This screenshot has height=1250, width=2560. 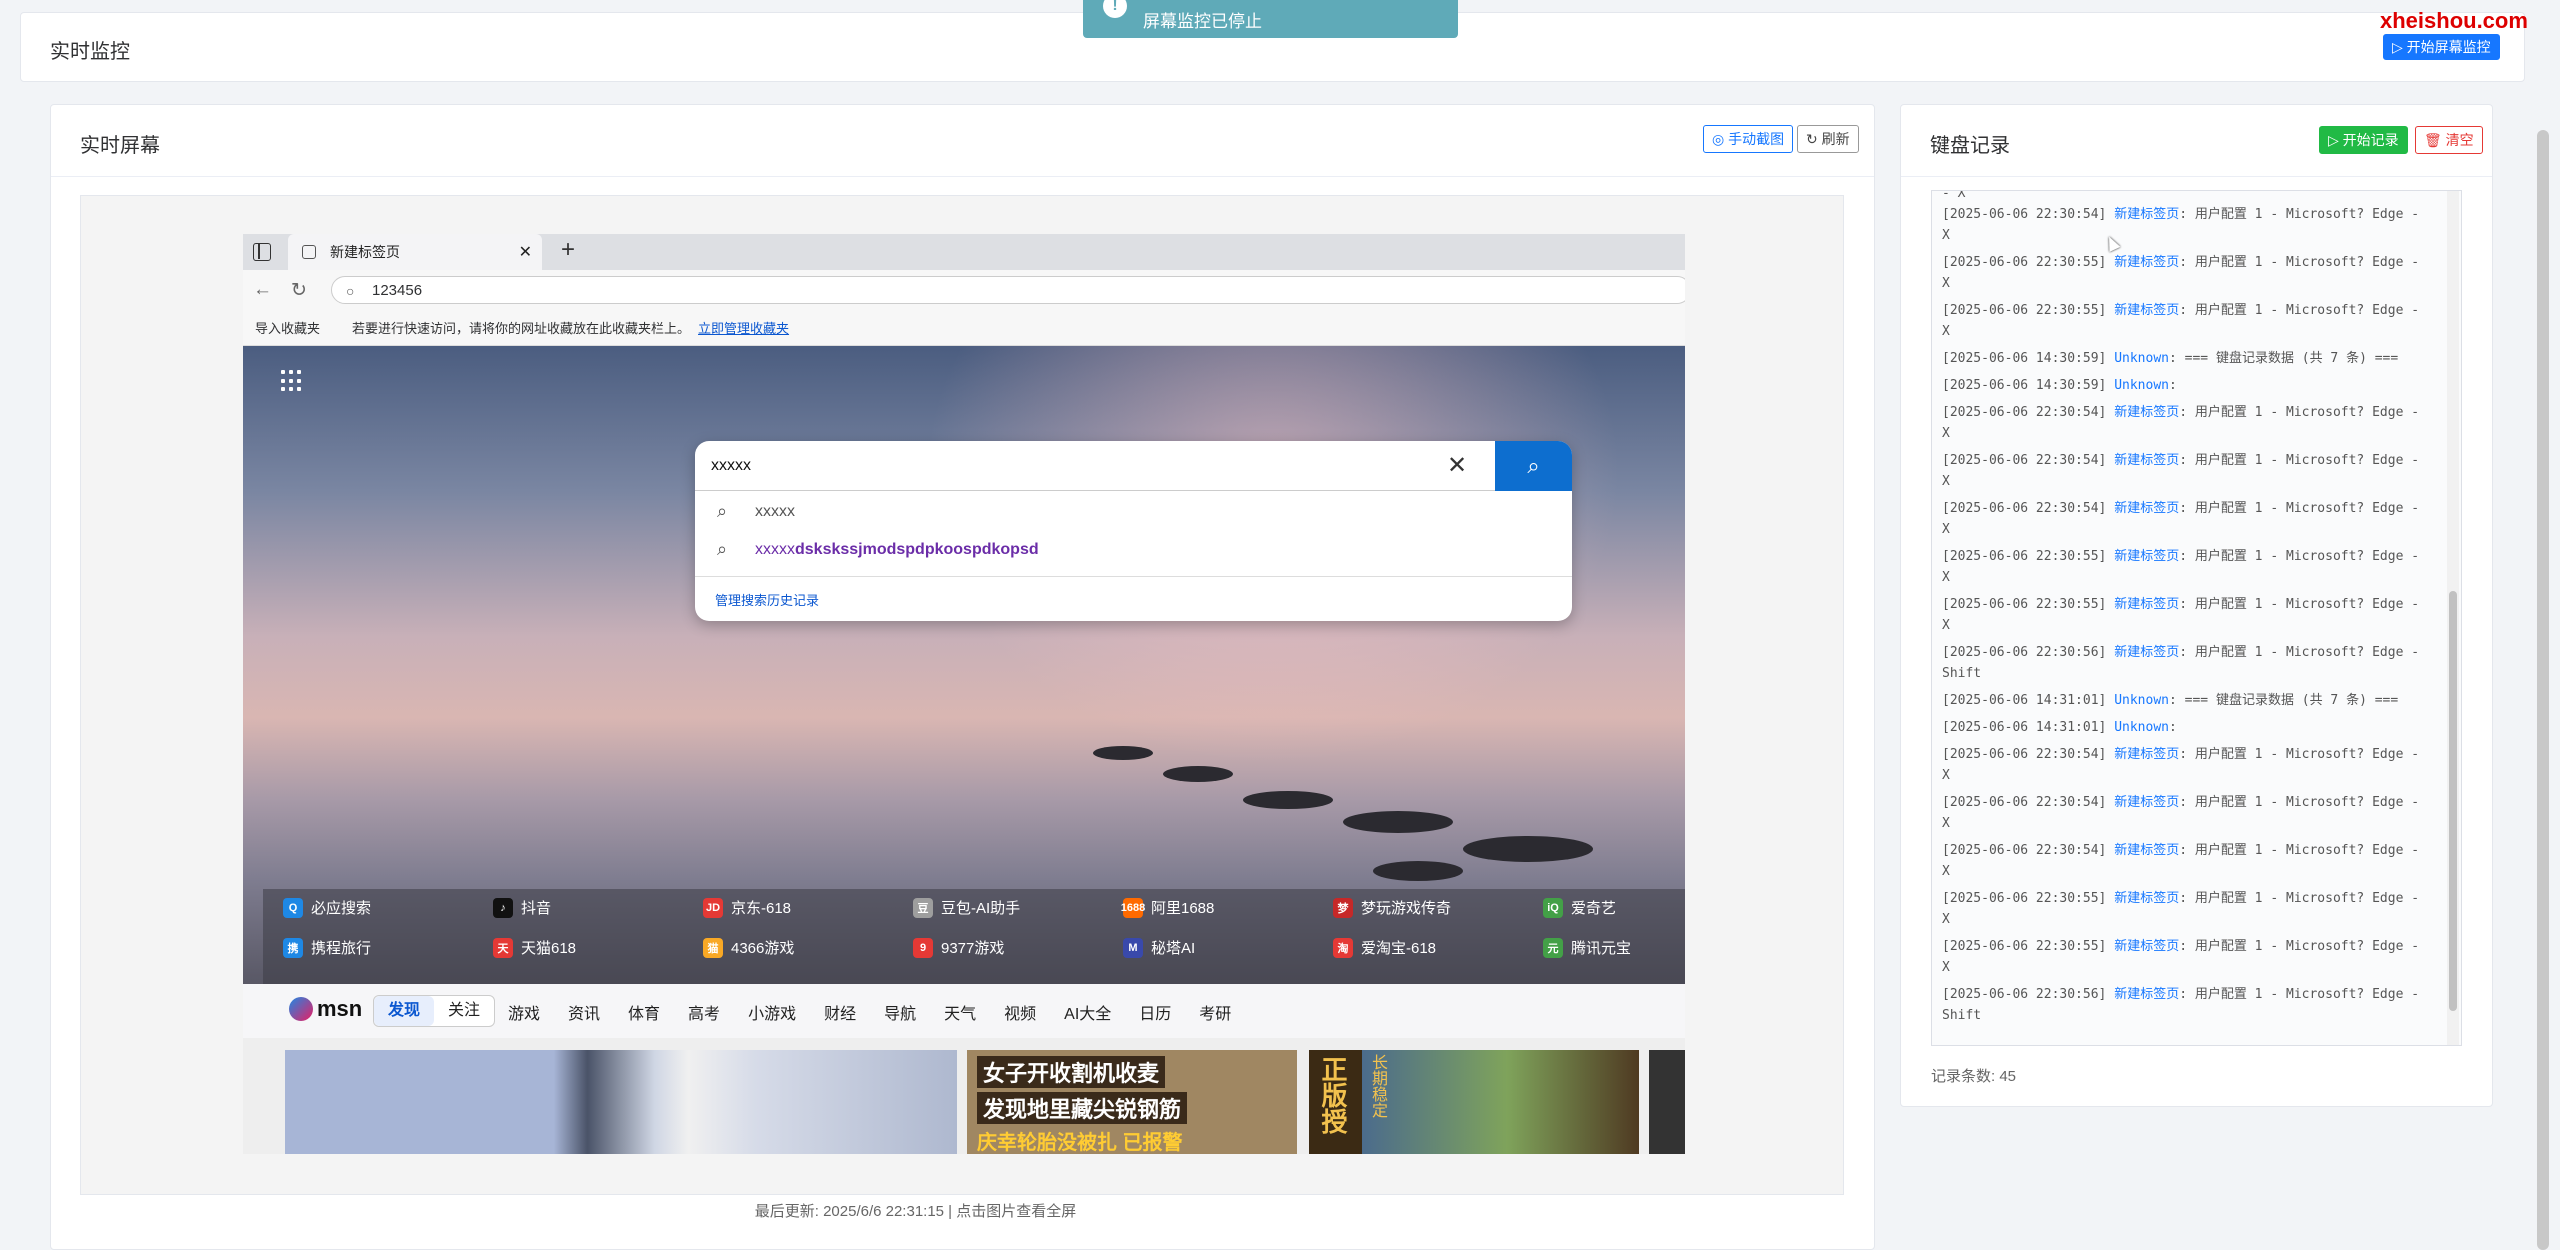 What do you see at coordinates (534, 947) in the screenshot?
I see `quick-link: 天天猫618` at bounding box center [534, 947].